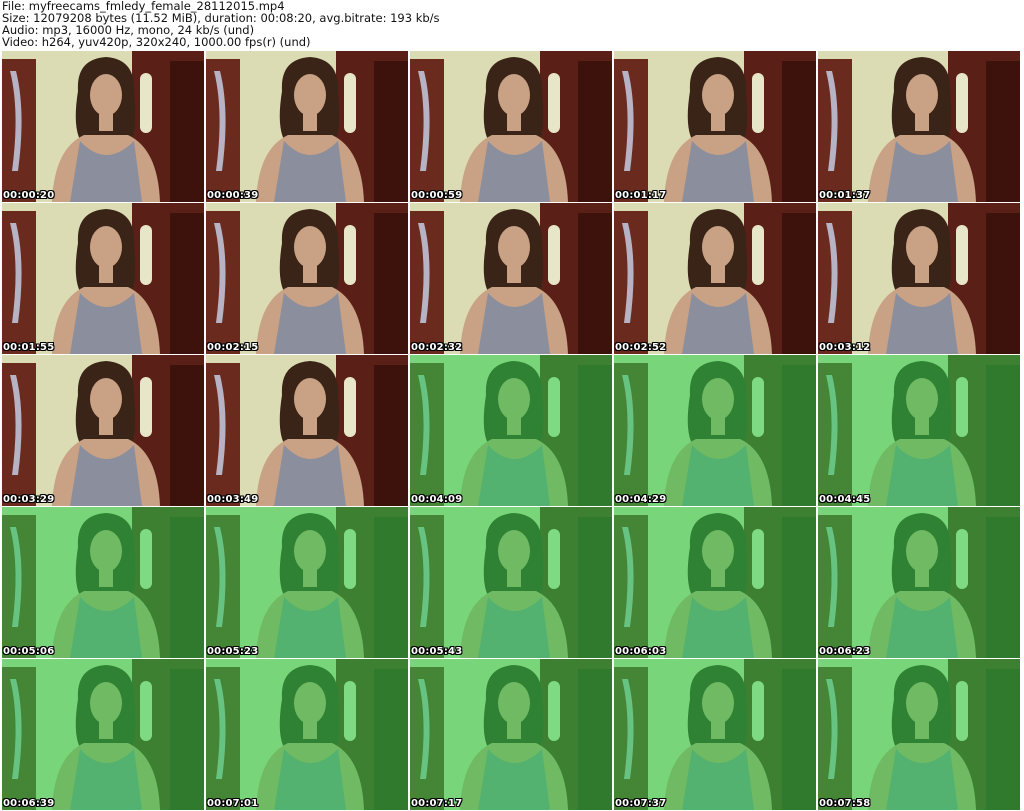 The height and width of the screenshot is (811, 1024). What do you see at coordinates (845, 195) in the screenshot?
I see `thumbnail-timestamp: 00:01:37` at bounding box center [845, 195].